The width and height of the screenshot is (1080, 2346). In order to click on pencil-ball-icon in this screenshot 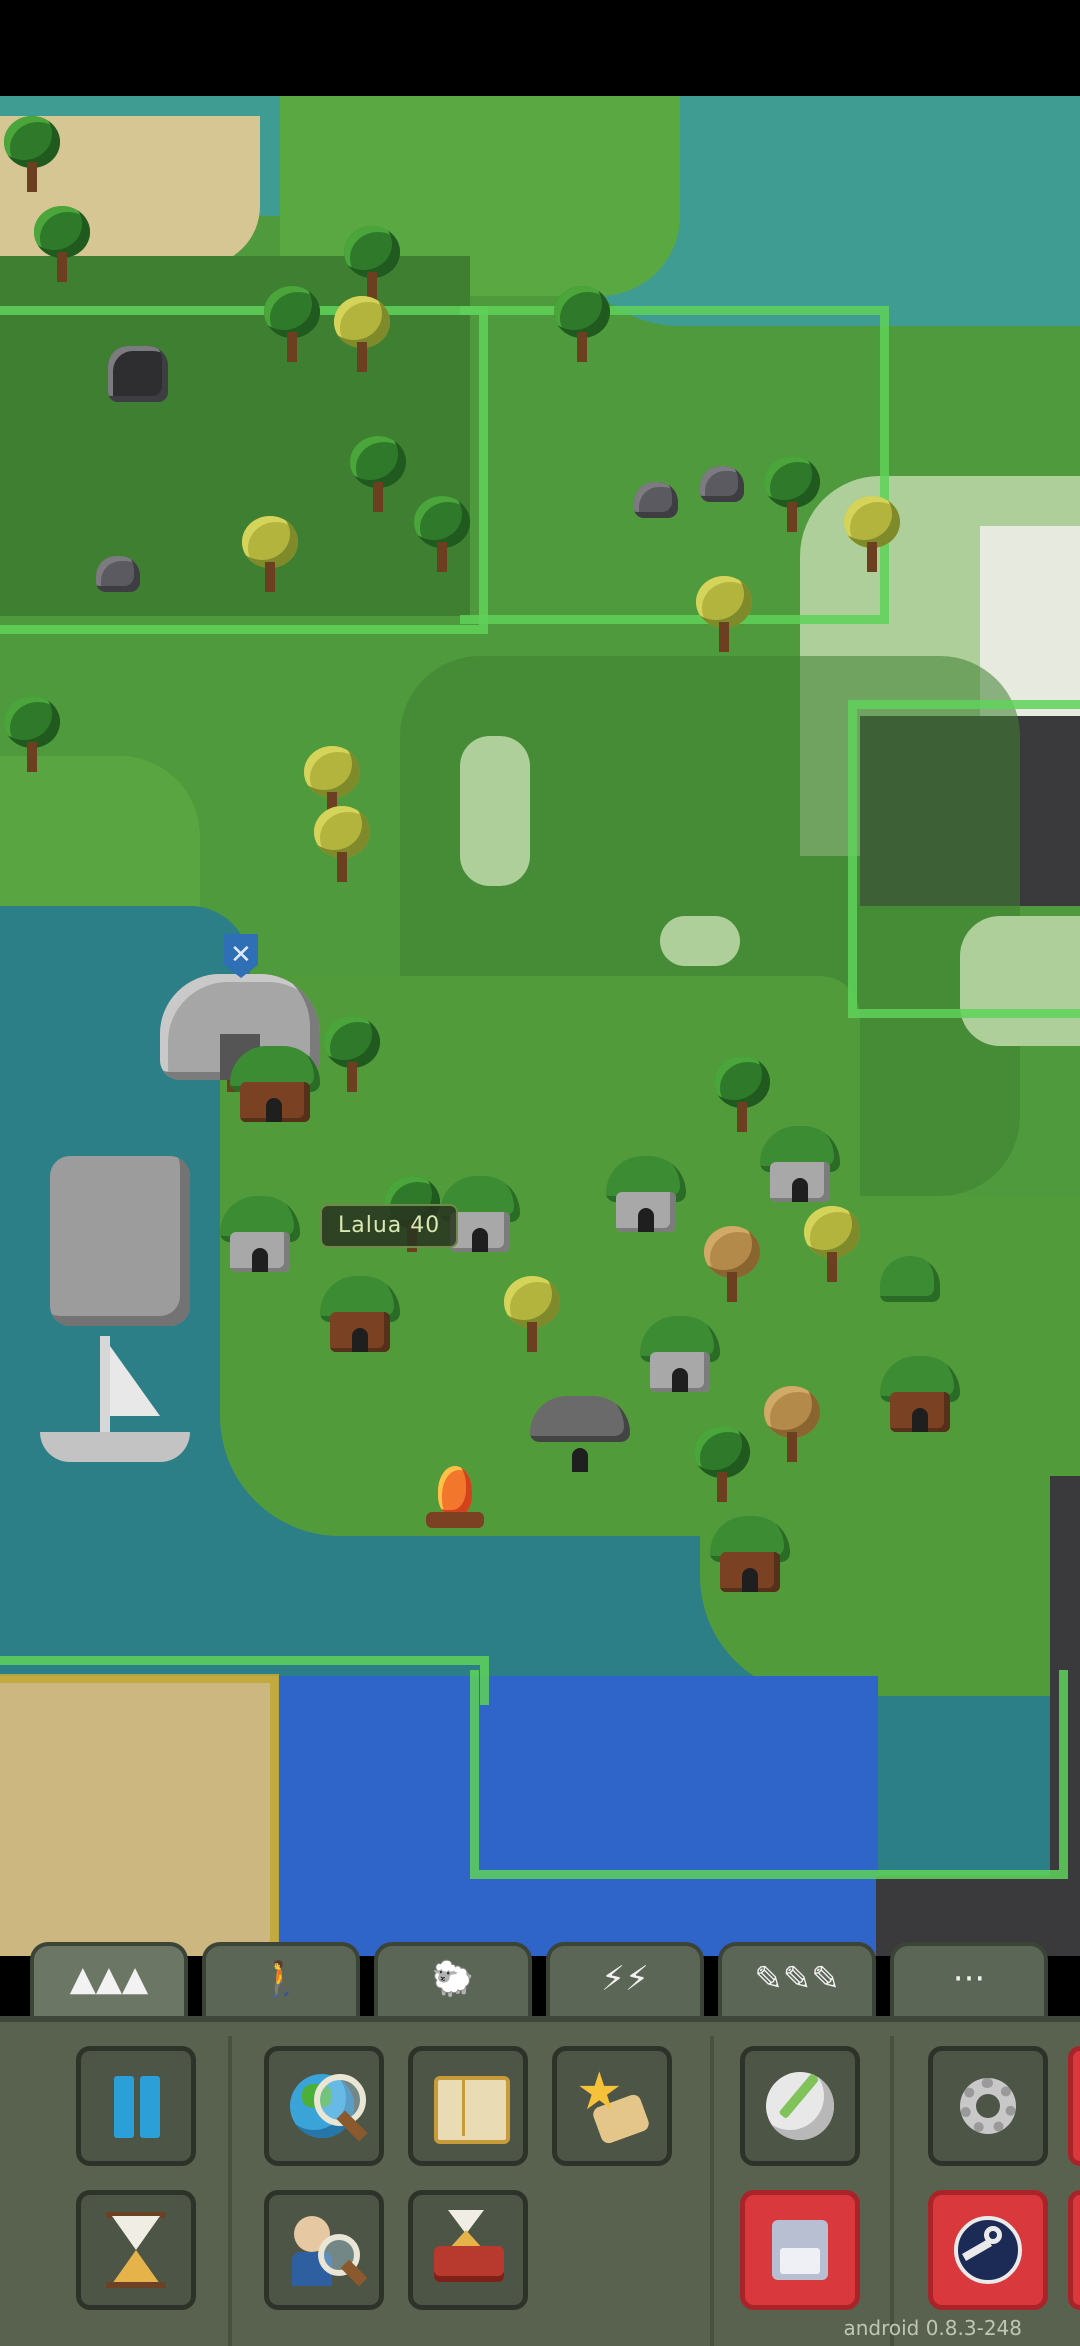, I will do `click(800, 2106)`.